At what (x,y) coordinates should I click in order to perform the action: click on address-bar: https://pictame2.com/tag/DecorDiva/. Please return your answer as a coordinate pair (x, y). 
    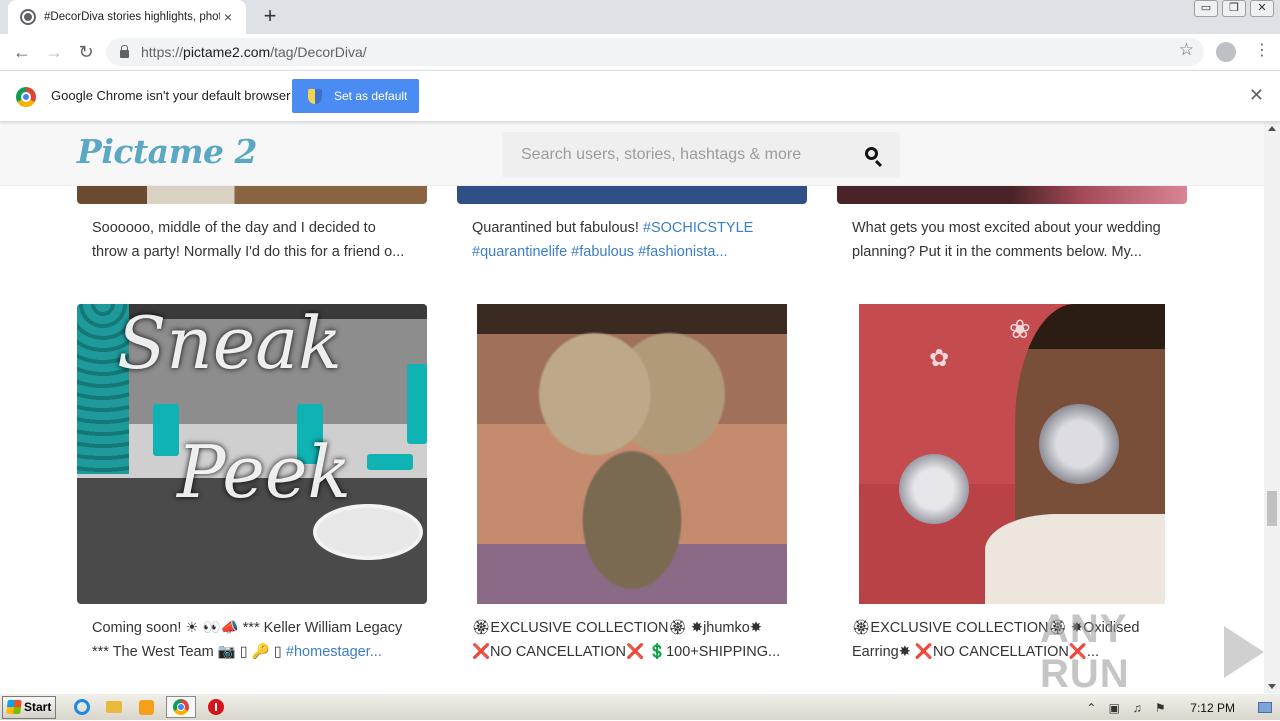
    Looking at the image, I should click on (655, 52).